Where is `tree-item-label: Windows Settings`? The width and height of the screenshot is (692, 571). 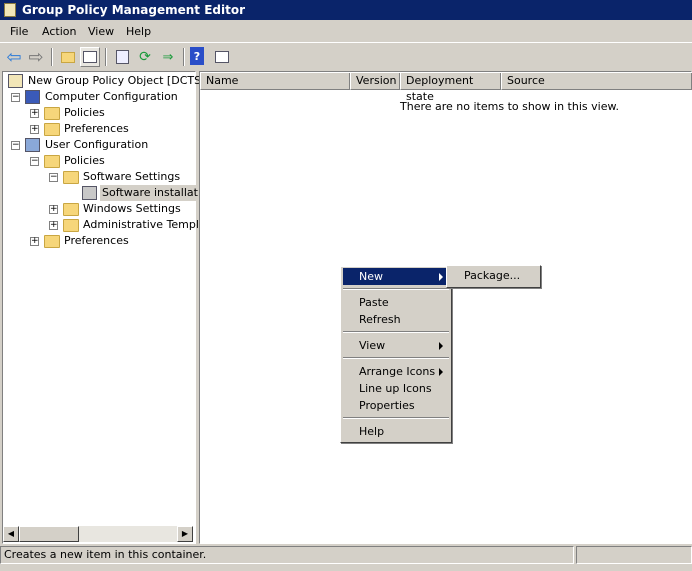
tree-item-label: Windows Settings is located at coordinates (132, 208).